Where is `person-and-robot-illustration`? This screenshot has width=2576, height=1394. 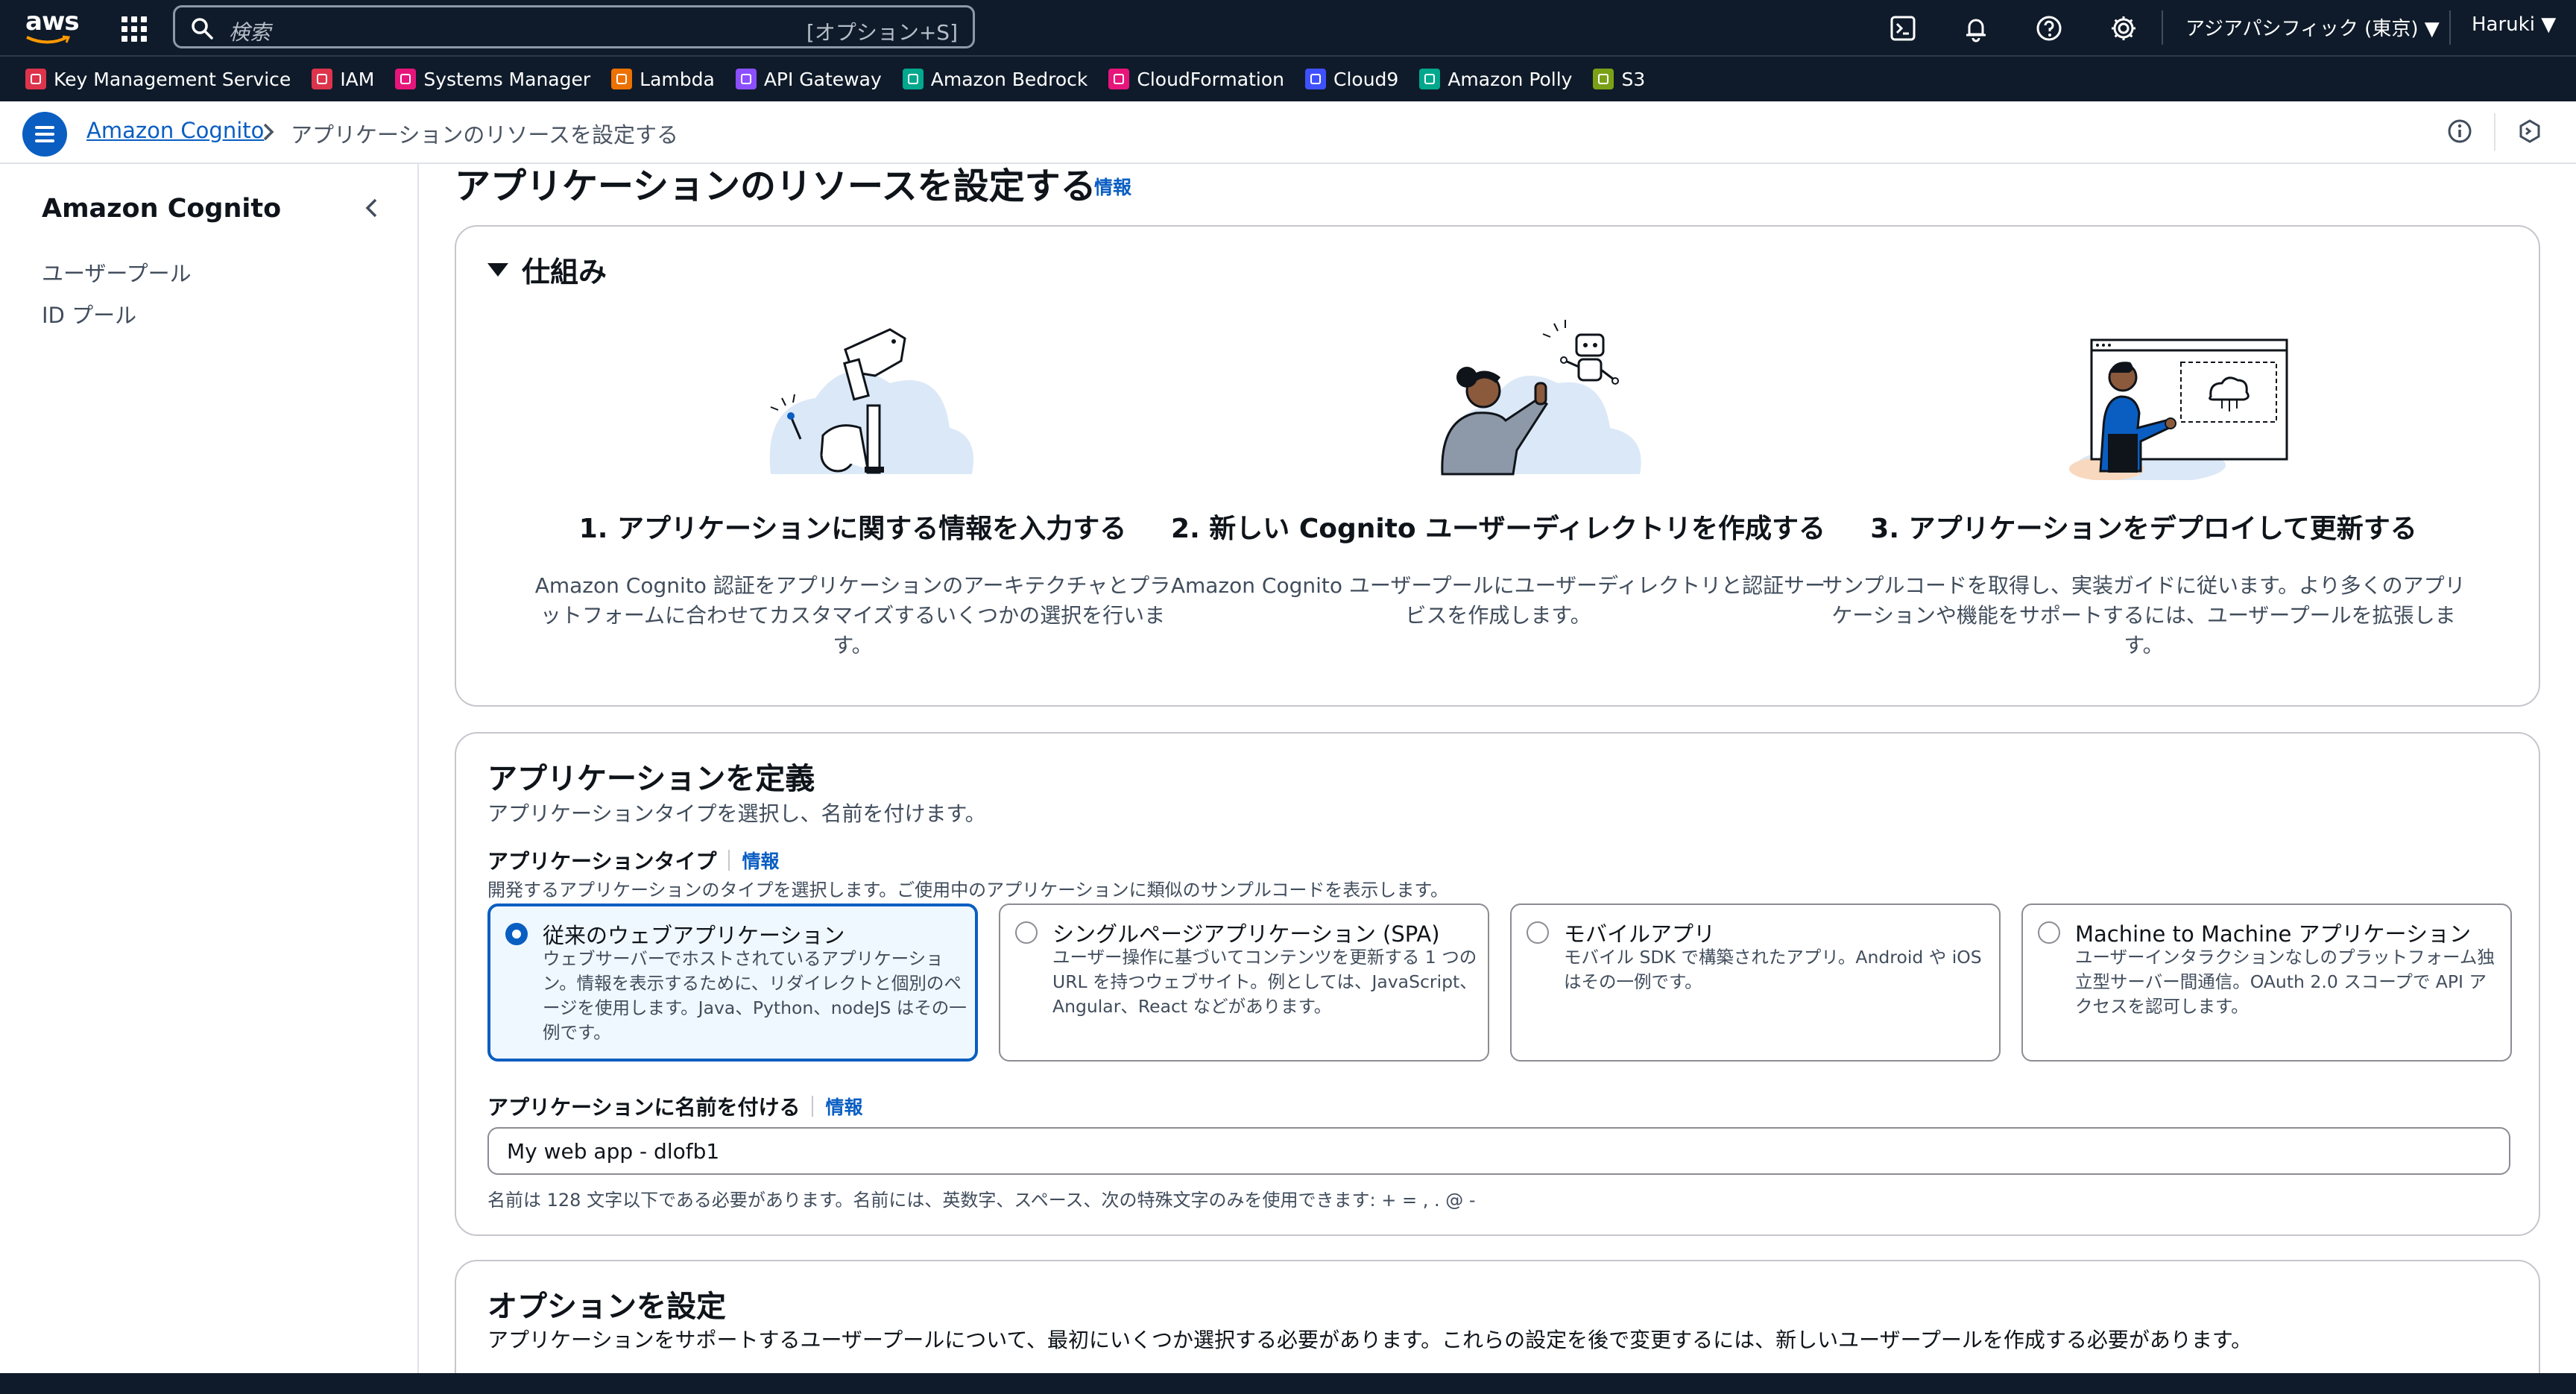 person-and-robot-illustration is located at coordinates (1498, 395).